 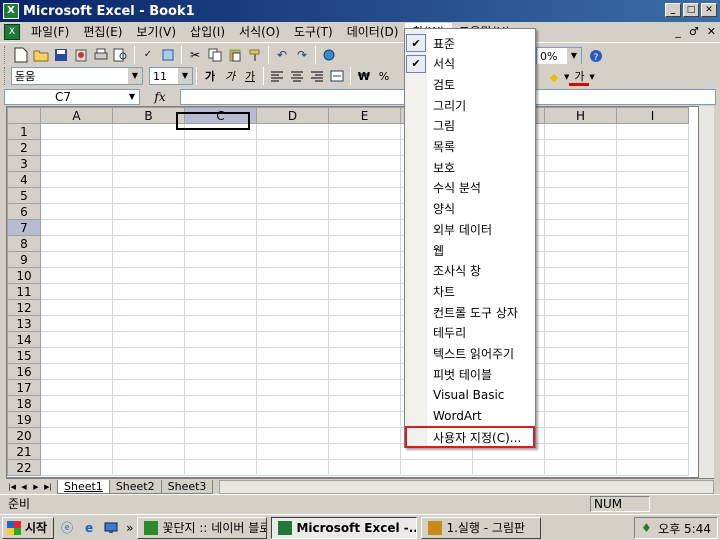 I want to click on doc-restore-button: ♂, so click(x=694, y=31).